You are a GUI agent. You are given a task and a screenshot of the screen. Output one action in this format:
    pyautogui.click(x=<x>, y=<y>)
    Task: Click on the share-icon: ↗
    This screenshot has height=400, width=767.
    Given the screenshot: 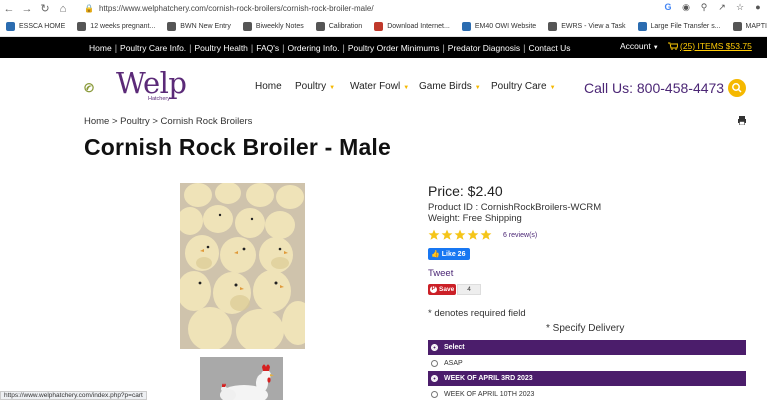 What is the action you would take?
    pyautogui.click(x=722, y=7)
    